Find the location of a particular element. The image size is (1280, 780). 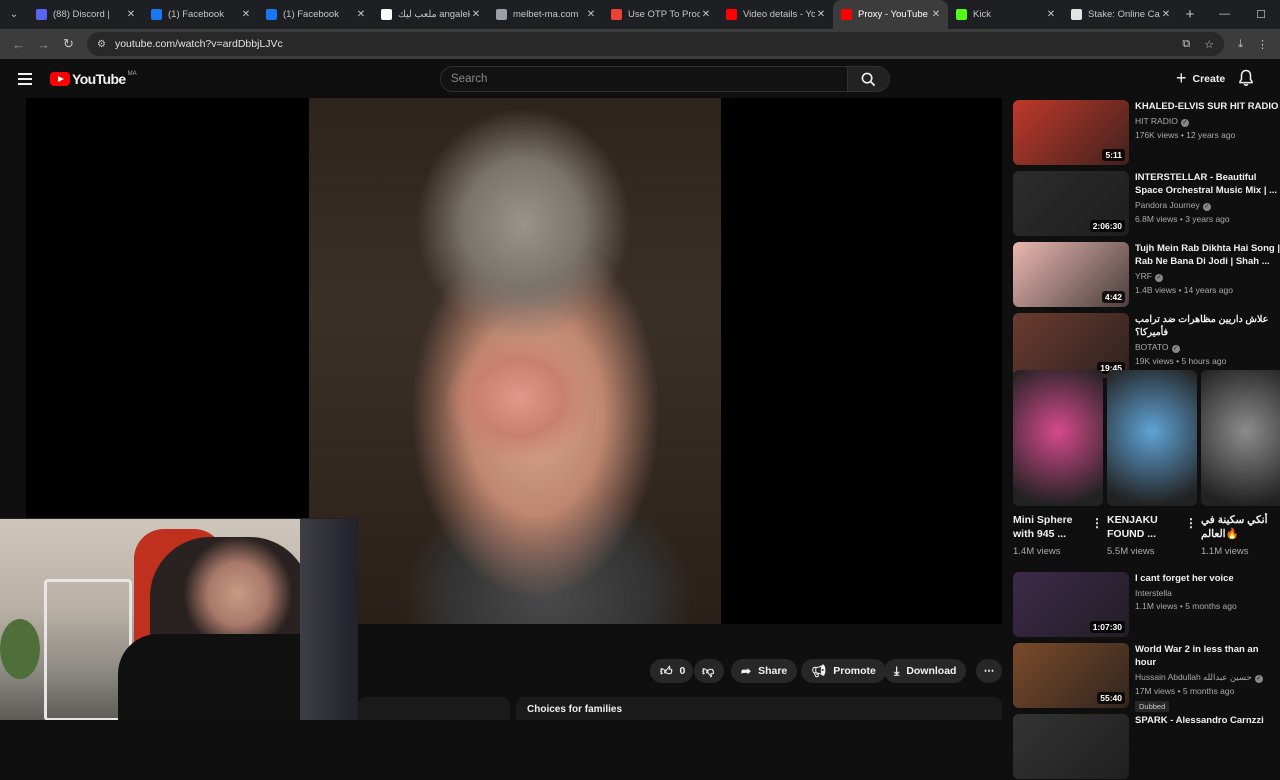

browser-tab: Video details - Yo ✕ is located at coordinates (775, 14).